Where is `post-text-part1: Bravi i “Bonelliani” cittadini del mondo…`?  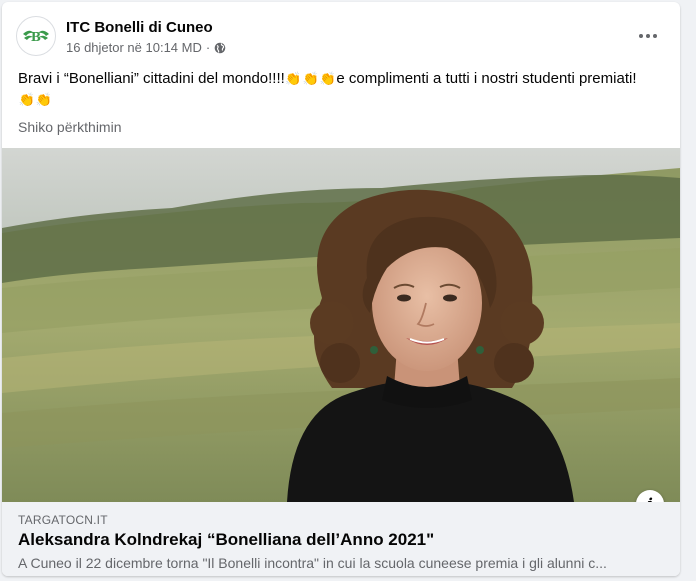 post-text-part1: Bravi i “Bonelliani” cittadini del mondo… is located at coordinates (151, 78).